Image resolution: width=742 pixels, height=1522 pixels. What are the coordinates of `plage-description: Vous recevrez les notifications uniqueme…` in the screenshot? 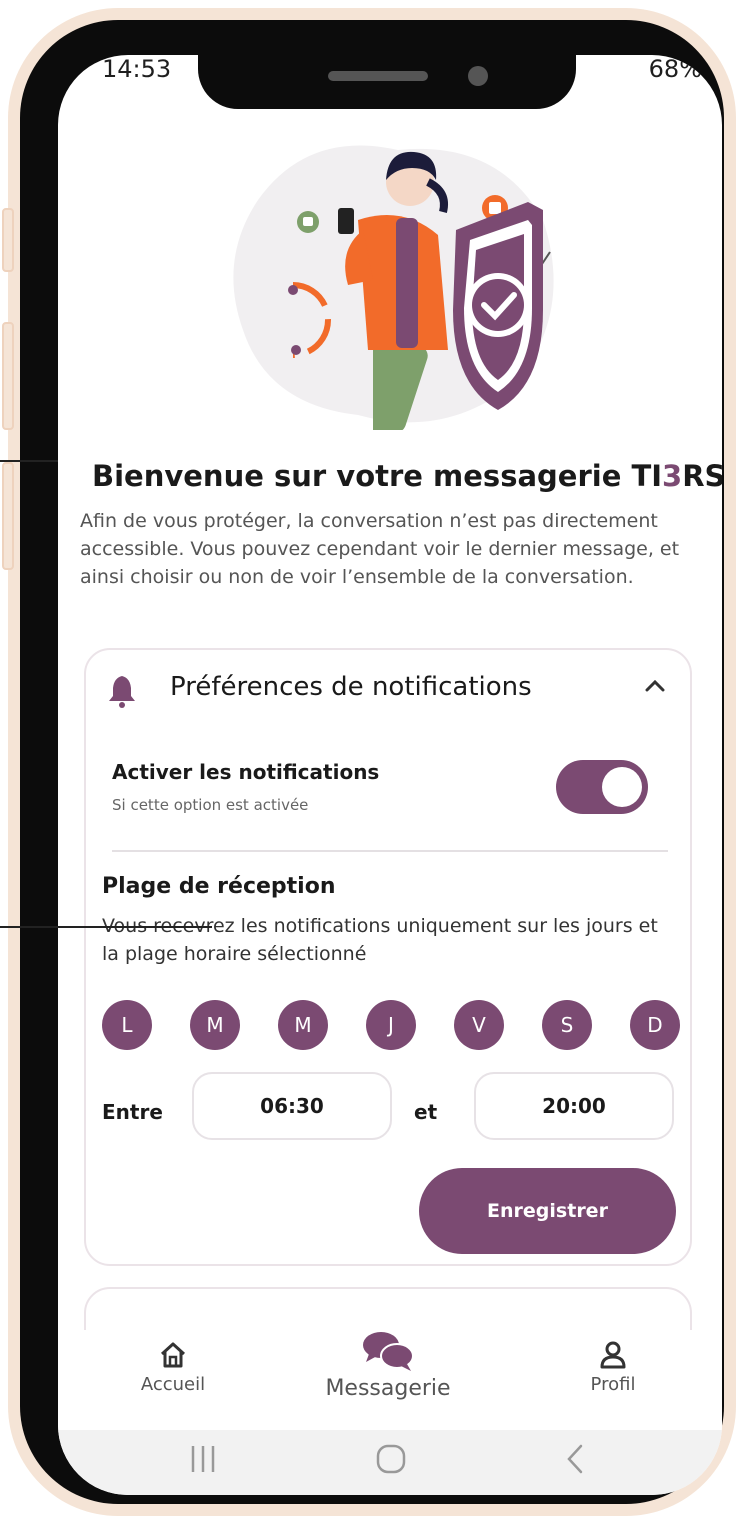 It's located at (380, 940).